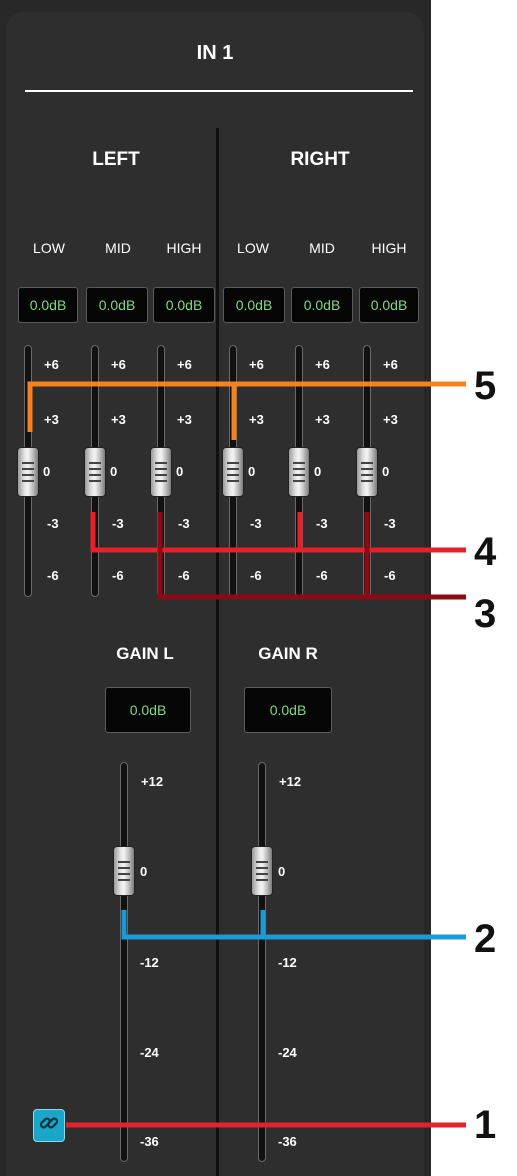 The image size is (517, 1176). I want to click on callout-number-4: 4, so click(485, 552).